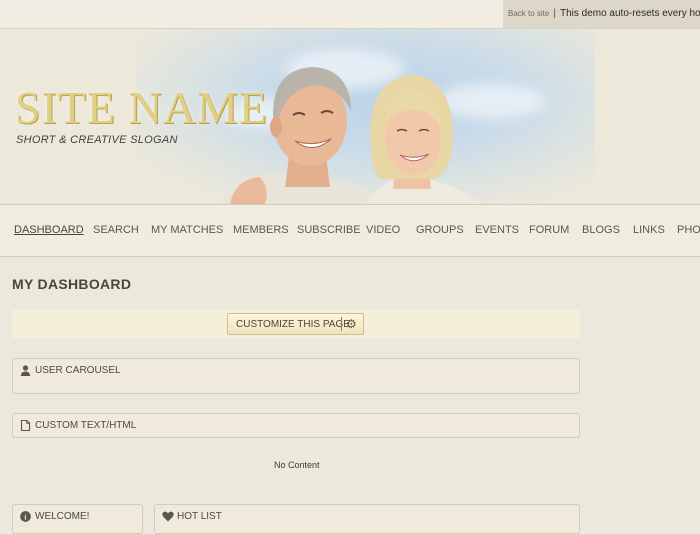  Describe the element at coordinates (688, 230) in the screenshot. I see `nav-item-photos: PHOTOS` at that location.